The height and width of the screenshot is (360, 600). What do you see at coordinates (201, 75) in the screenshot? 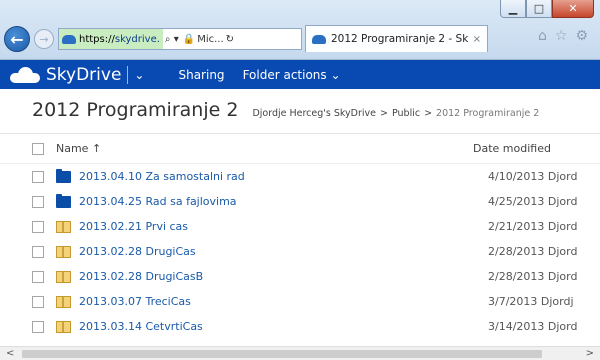
I see `sharing-link: Sharing` at bounding box center [201, 75].